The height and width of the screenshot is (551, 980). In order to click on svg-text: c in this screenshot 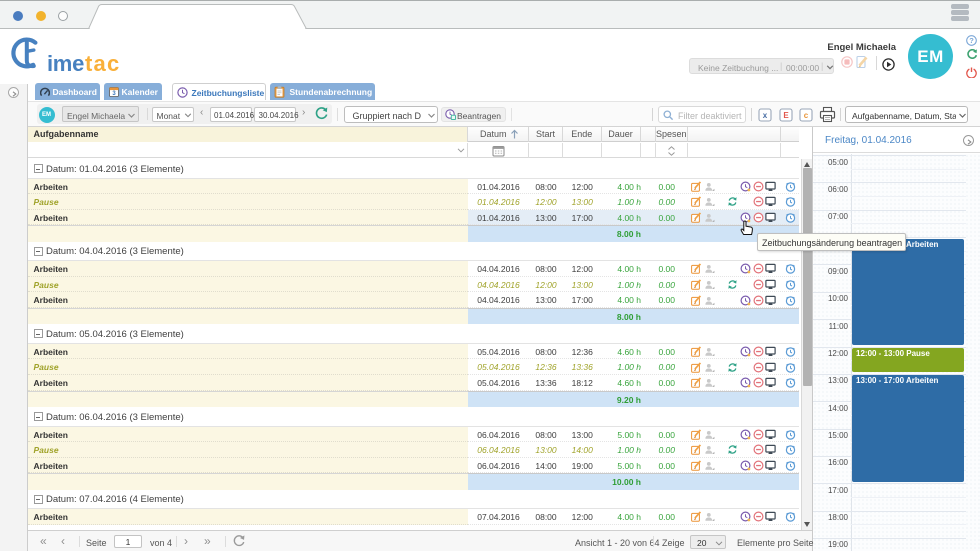, I will do `click(806, 115)`.